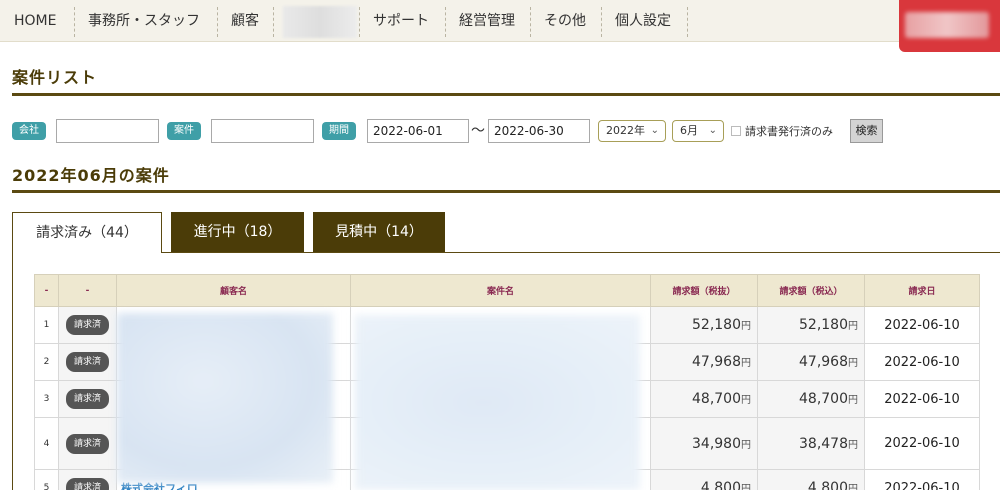 This screenshot has height=490, width=1000. What do you see at coordinates (55, 77) in the screenshot?
I see `page-title: 案件リスト` at bounding box center [55, 77].